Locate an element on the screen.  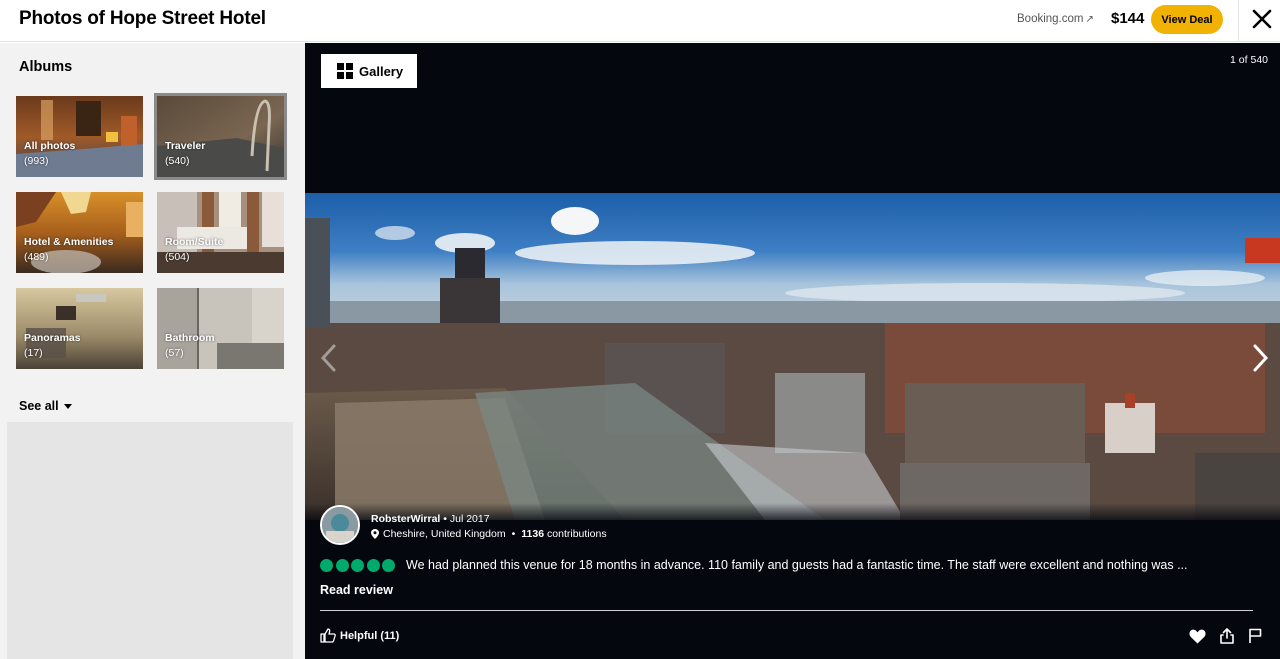
avatar-image is located at coordinates (340, 525).